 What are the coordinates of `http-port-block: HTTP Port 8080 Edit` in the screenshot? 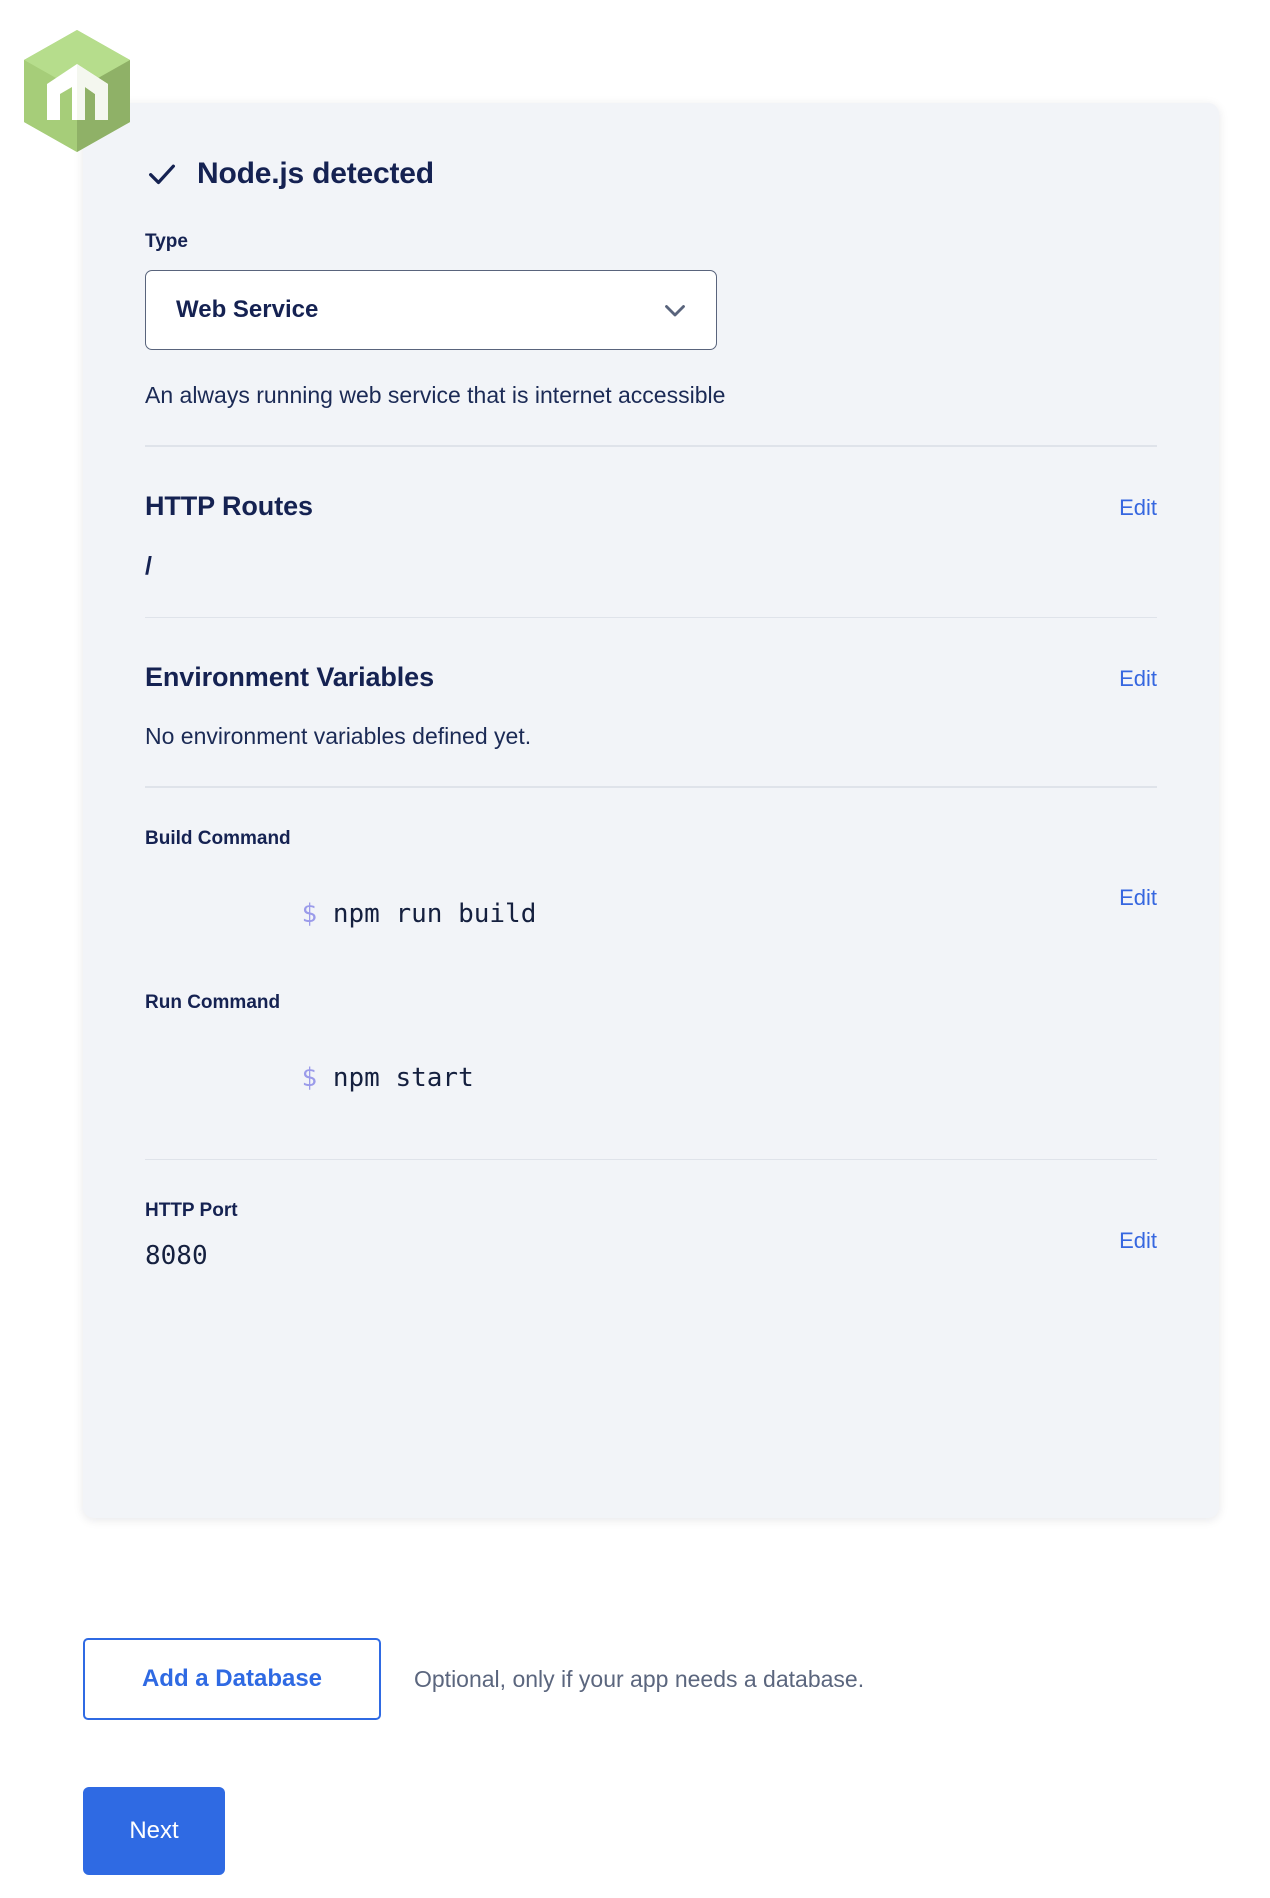 It's located at (651, 1235).